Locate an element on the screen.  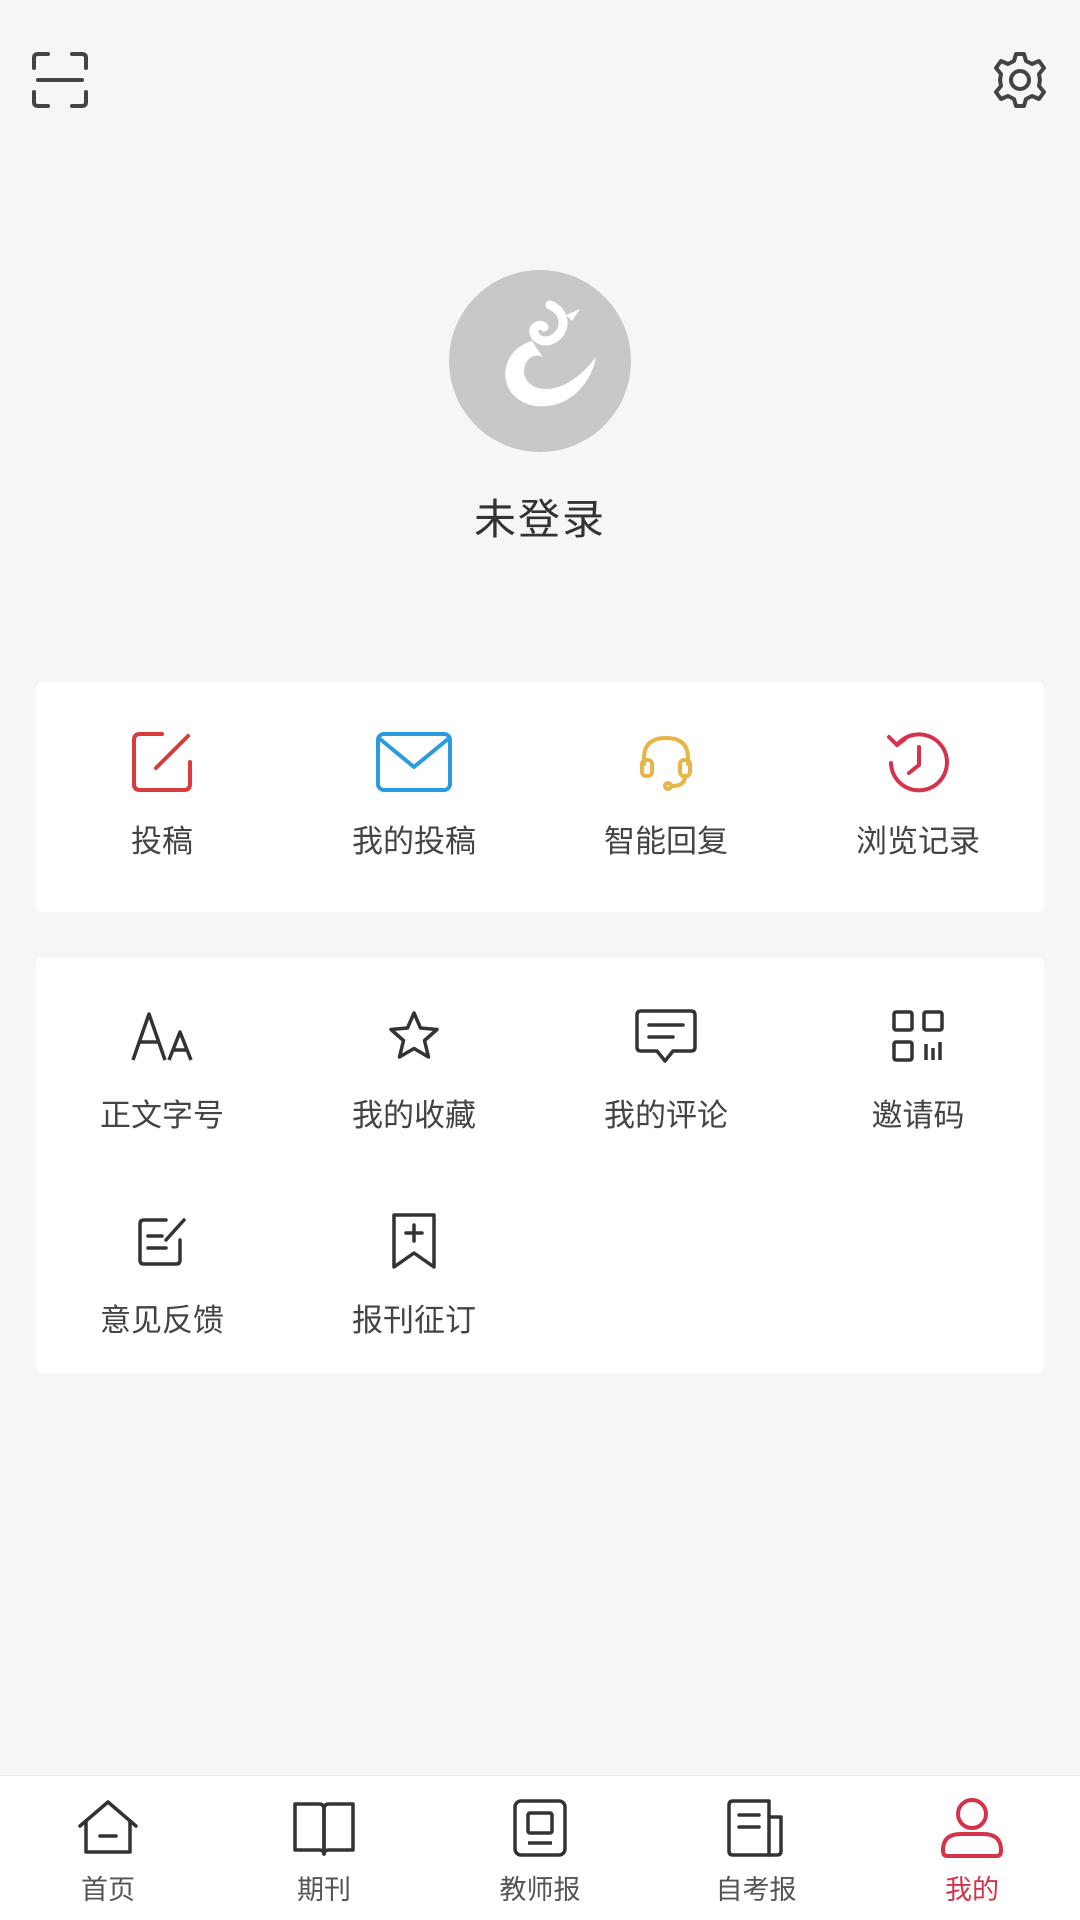
action-submit: 投稿 is located at coordinates (162, 791).